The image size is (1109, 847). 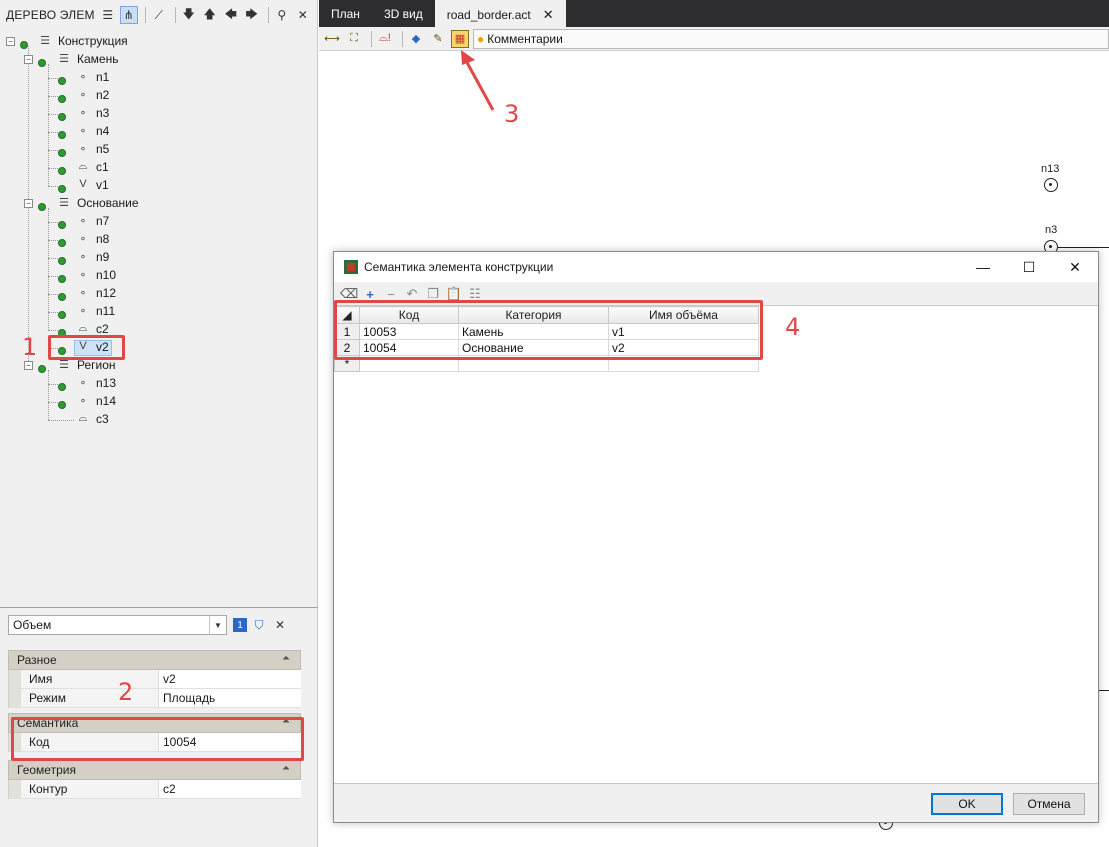 What do you see at coordinates (345, 13) in the screenshot?
I see `tab-plan: План` at bounding box center [345, 13].